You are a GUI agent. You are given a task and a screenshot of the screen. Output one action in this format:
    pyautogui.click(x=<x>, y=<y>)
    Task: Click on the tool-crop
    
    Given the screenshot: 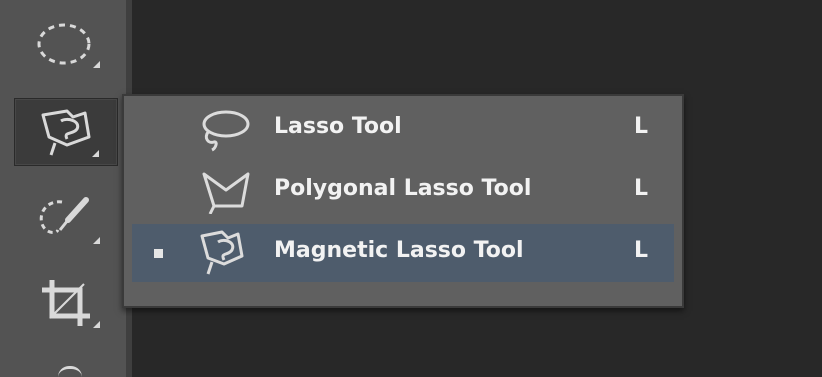 What is the action you would take?
    pyautogui.click(x=66, y=302)
    